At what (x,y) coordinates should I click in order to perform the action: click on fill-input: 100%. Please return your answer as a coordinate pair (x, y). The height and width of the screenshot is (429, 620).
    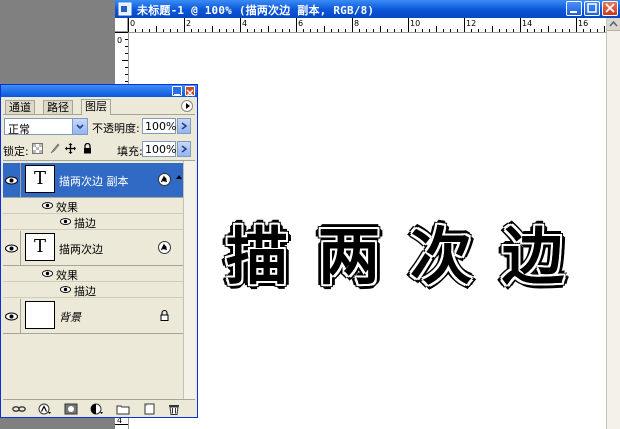
    Looking at the image, I should click on (159, 149).